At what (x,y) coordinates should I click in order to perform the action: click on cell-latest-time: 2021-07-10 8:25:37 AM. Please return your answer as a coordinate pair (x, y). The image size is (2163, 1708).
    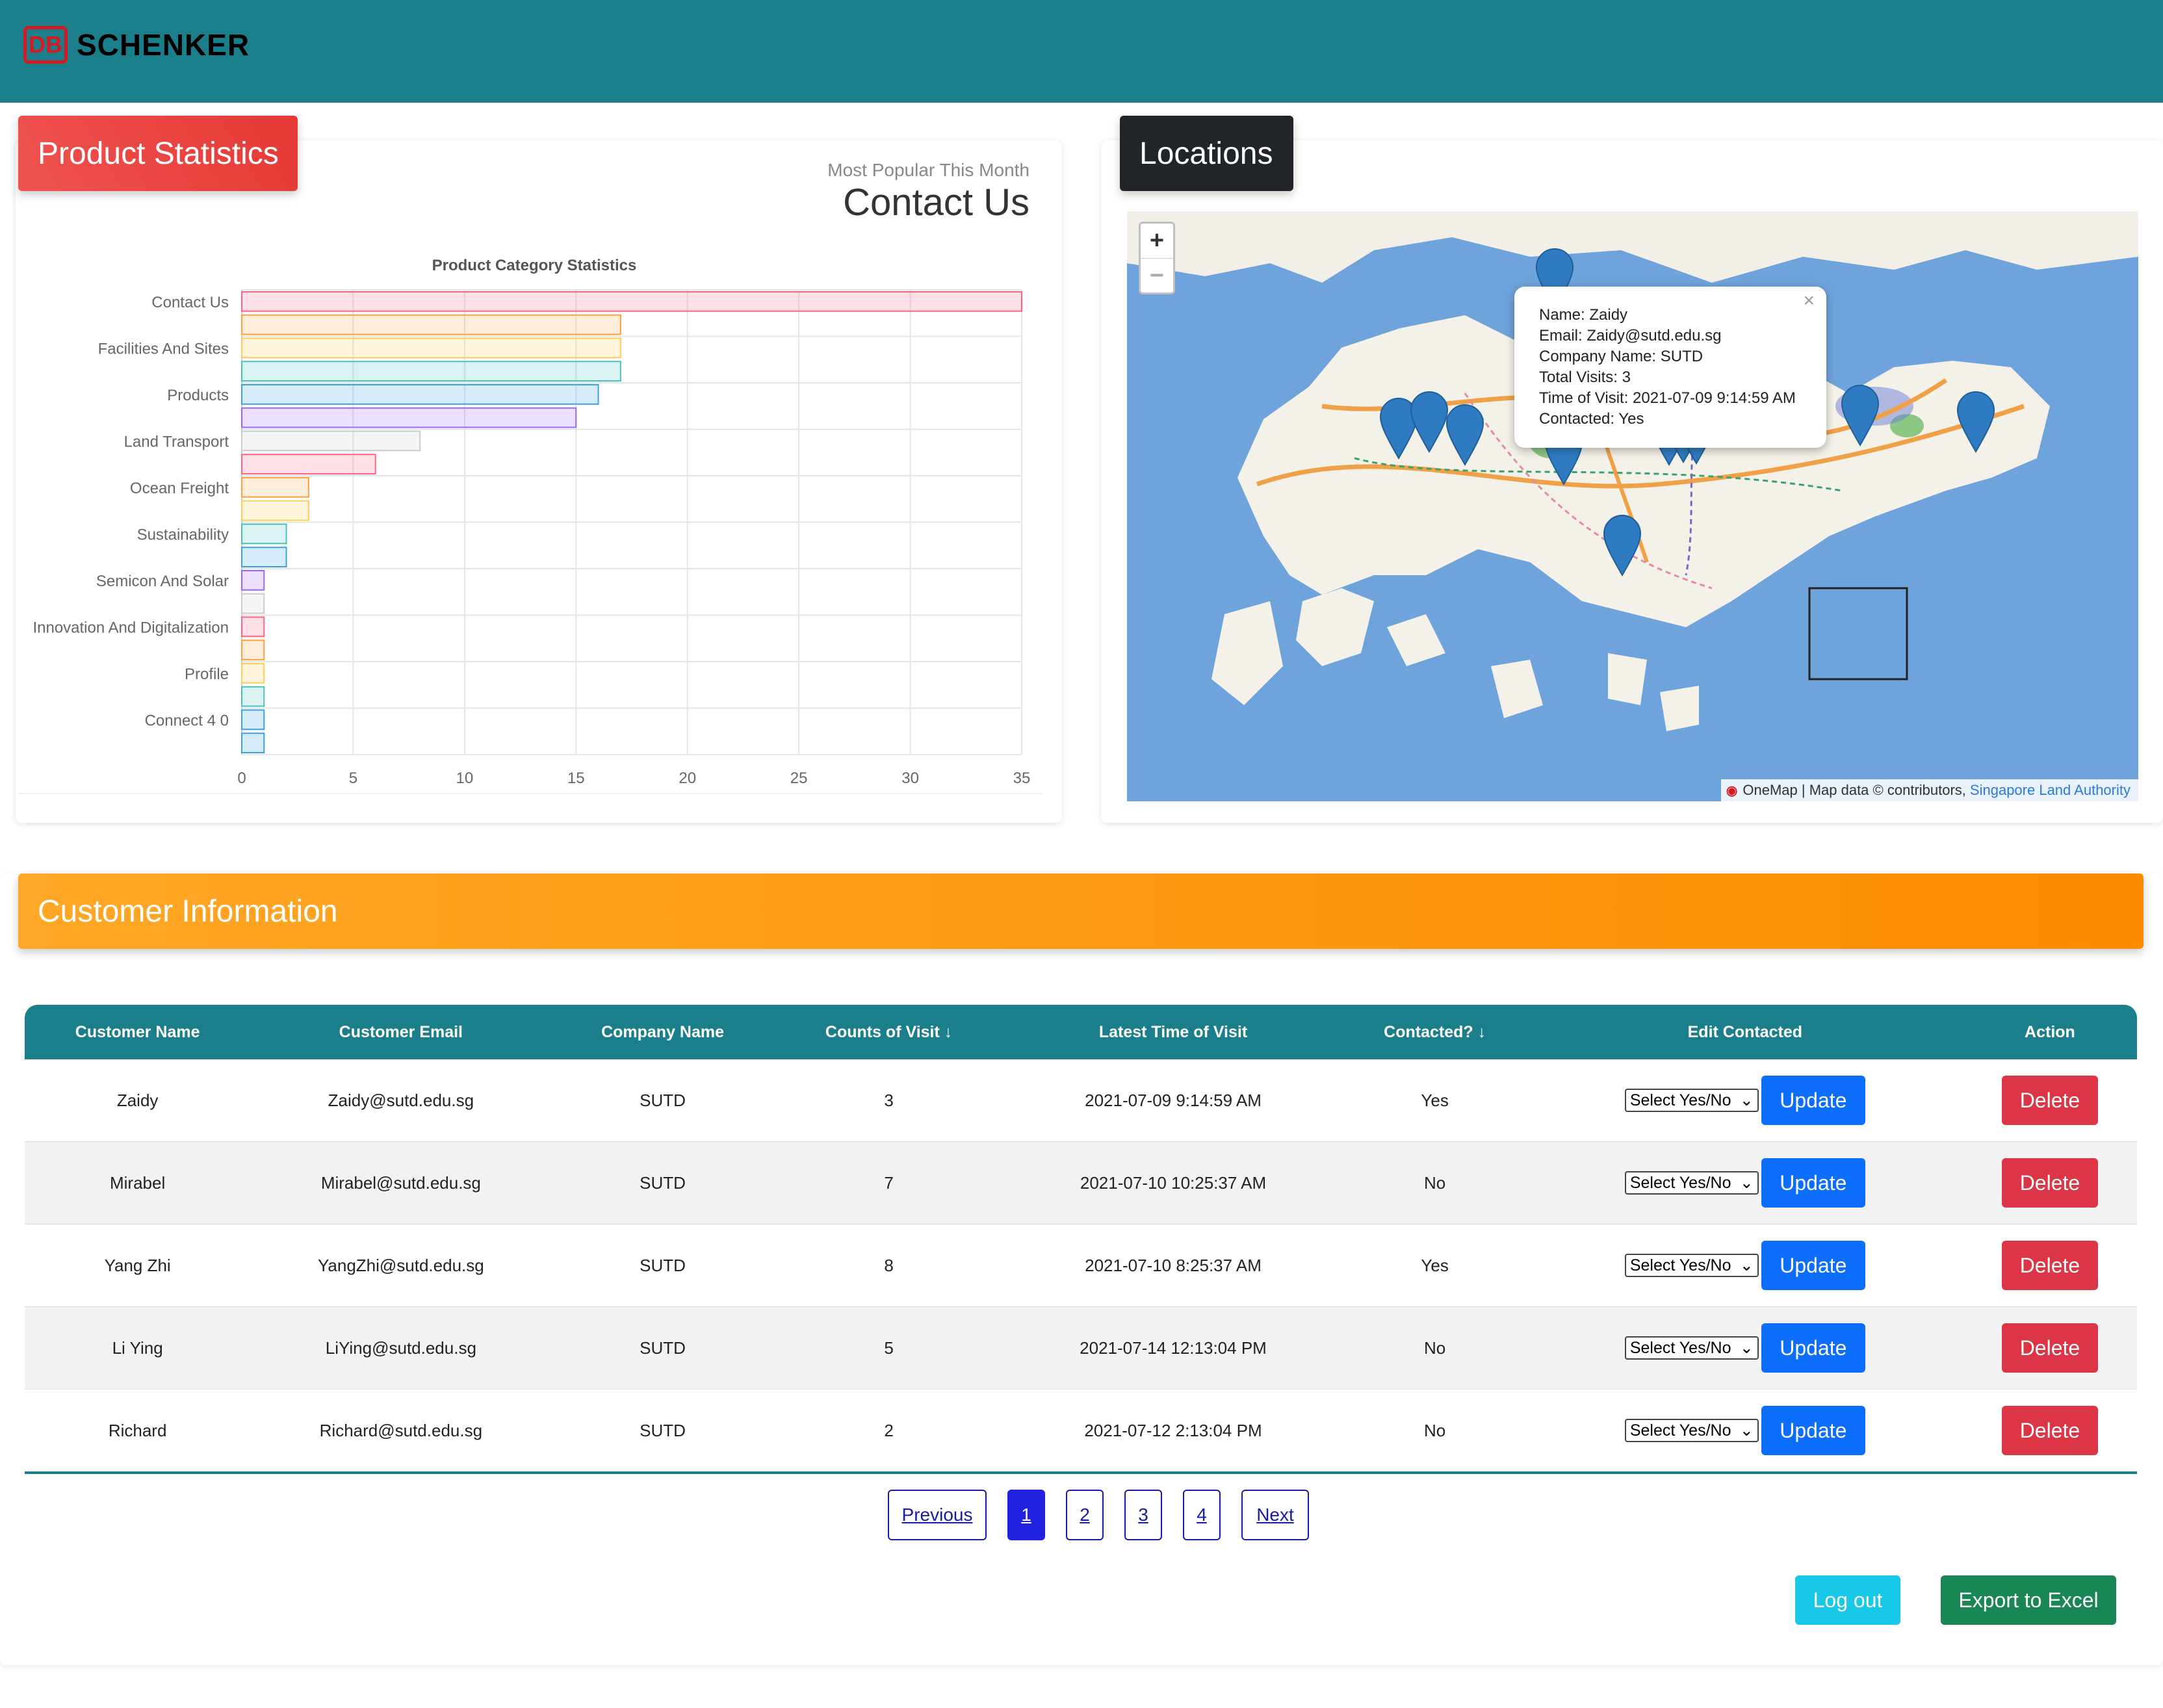
    Looking at the image, I should click on (1173, 1265).